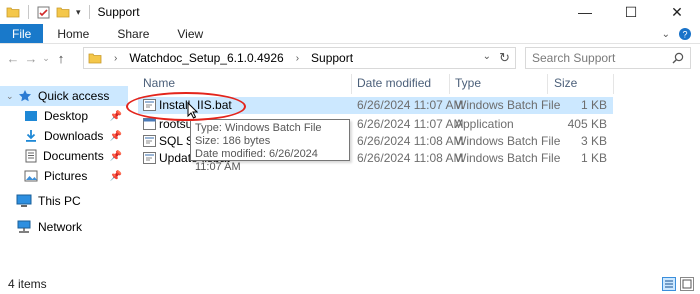 The width and height of the screenshot is (700, 294). I want to click on sidebar-item-label: Pictures, so click(66, 176).